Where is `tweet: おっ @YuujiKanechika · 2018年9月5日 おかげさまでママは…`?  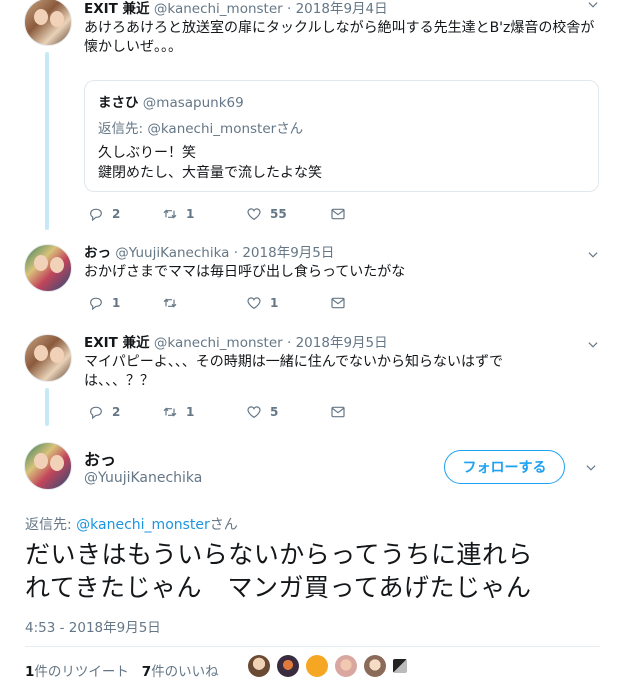
tweet: おっ @YuujiKanechika · 2018年9月5日 おかげさまでママは… is located at coordinates (342, 261).